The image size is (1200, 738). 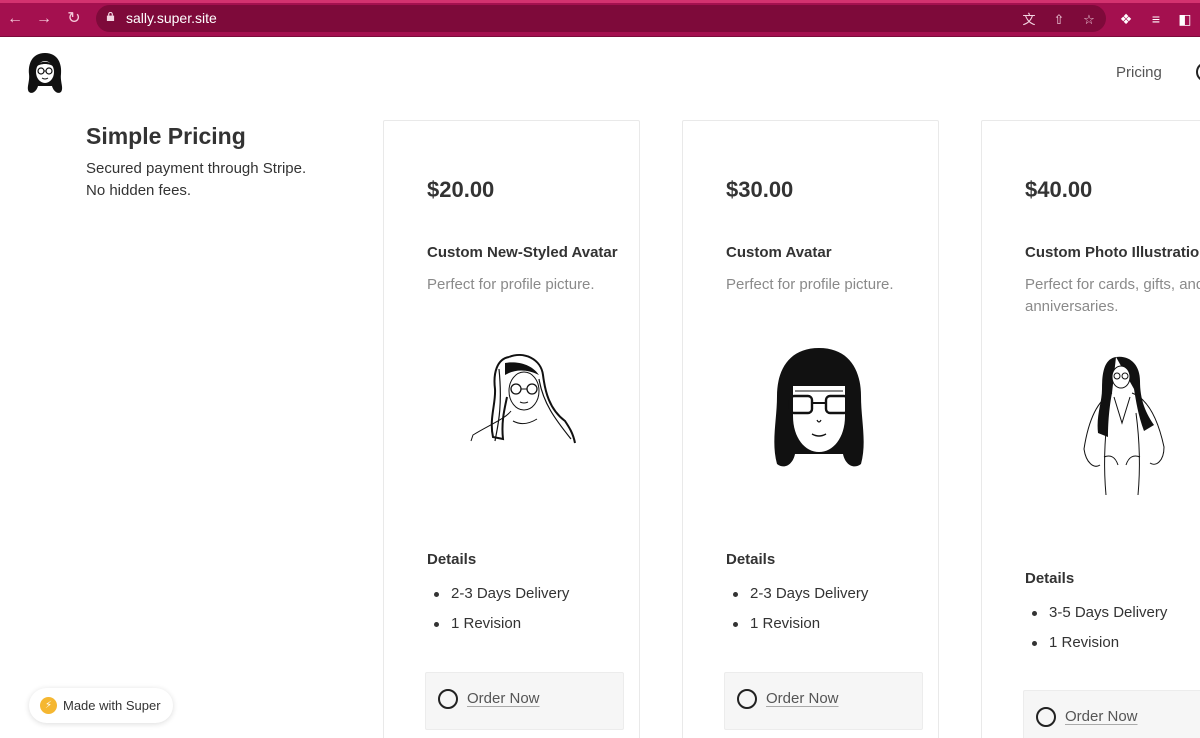 What do you see at coordinates (139, 190) in the screenshot?
I see `subtitle-line: No hidden fees.` at bounding box center [139, 190].